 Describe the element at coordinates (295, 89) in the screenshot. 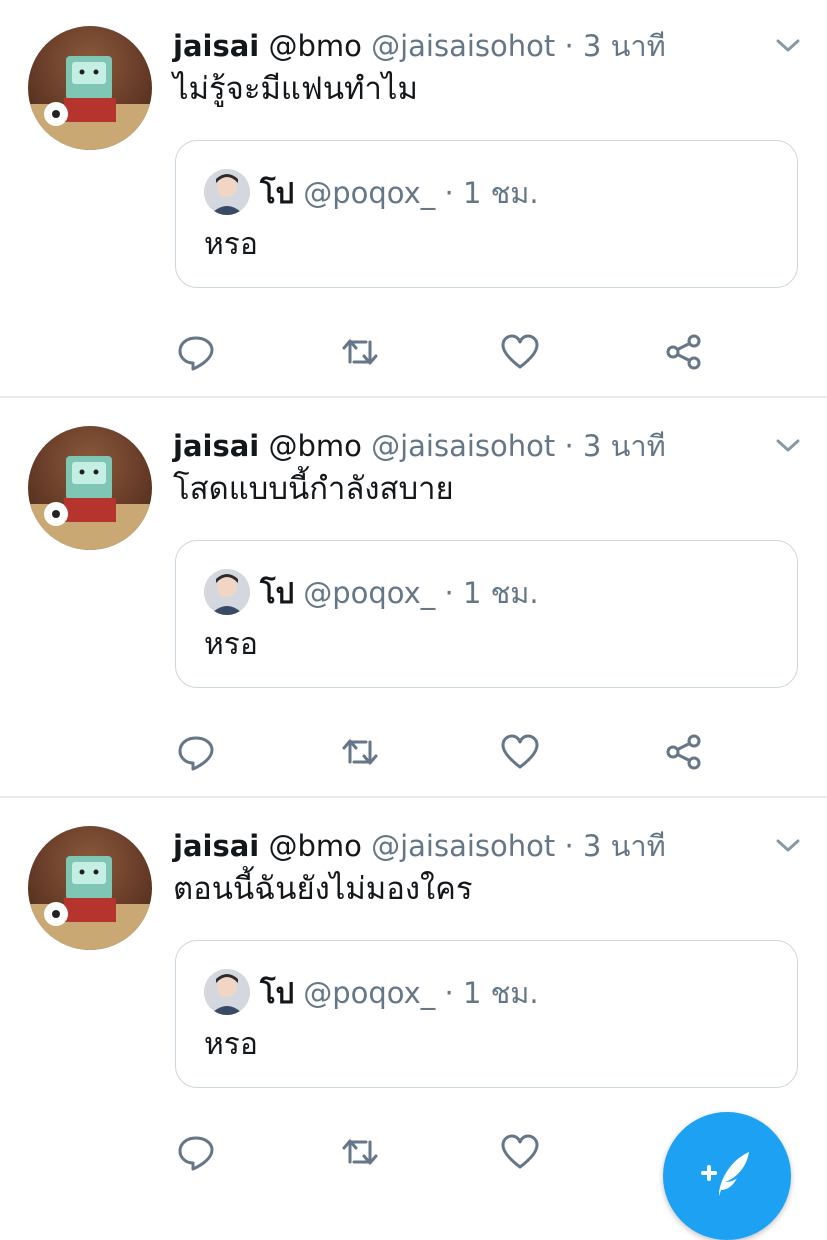

I see `tweet-text: ไม่รู้จะมีแฟนทำไม` at that location.